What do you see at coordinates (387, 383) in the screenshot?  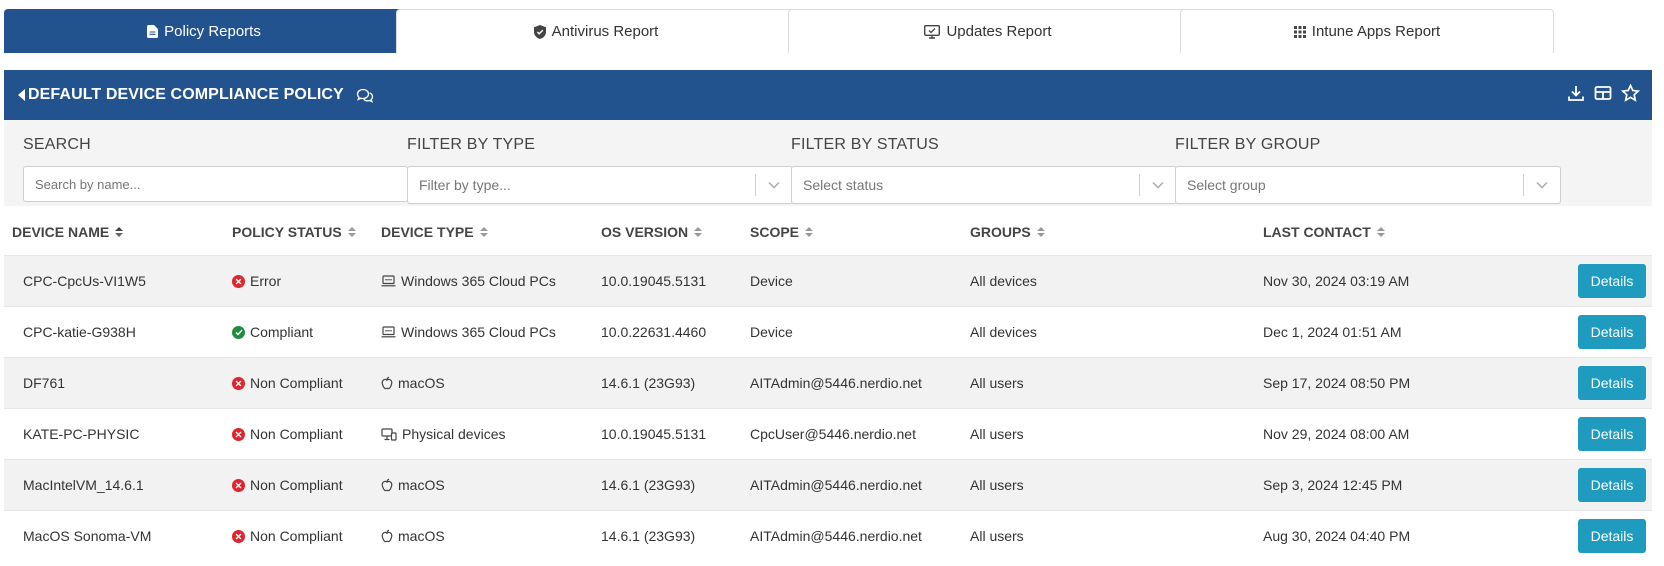 I see `apple-icon` at bounding box center [387, 383].